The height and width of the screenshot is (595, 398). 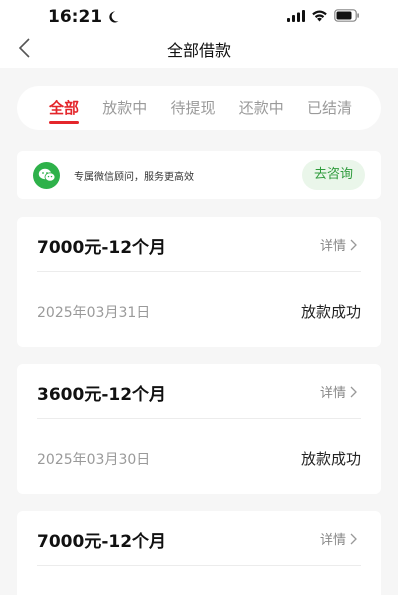 I want to click on tab-settled: 已结清, so click(x=329, y=108).